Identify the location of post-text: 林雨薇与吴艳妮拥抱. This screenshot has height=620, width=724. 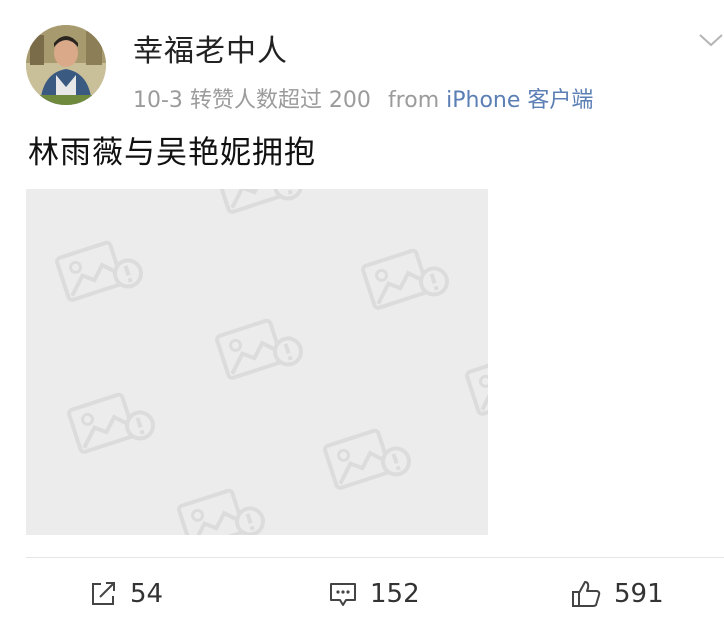
(172, 153).